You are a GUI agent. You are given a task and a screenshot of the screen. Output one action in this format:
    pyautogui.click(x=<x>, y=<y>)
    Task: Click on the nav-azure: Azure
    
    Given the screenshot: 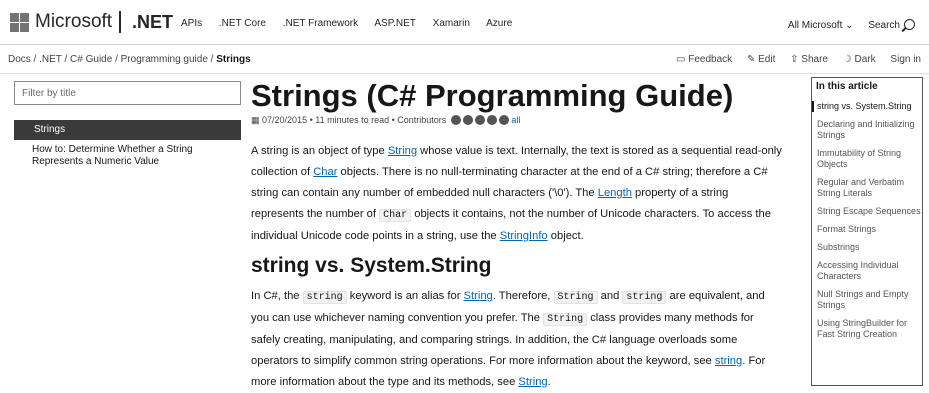 What is the action you would take?
    pyautogui.click(x=499, y=23)
    